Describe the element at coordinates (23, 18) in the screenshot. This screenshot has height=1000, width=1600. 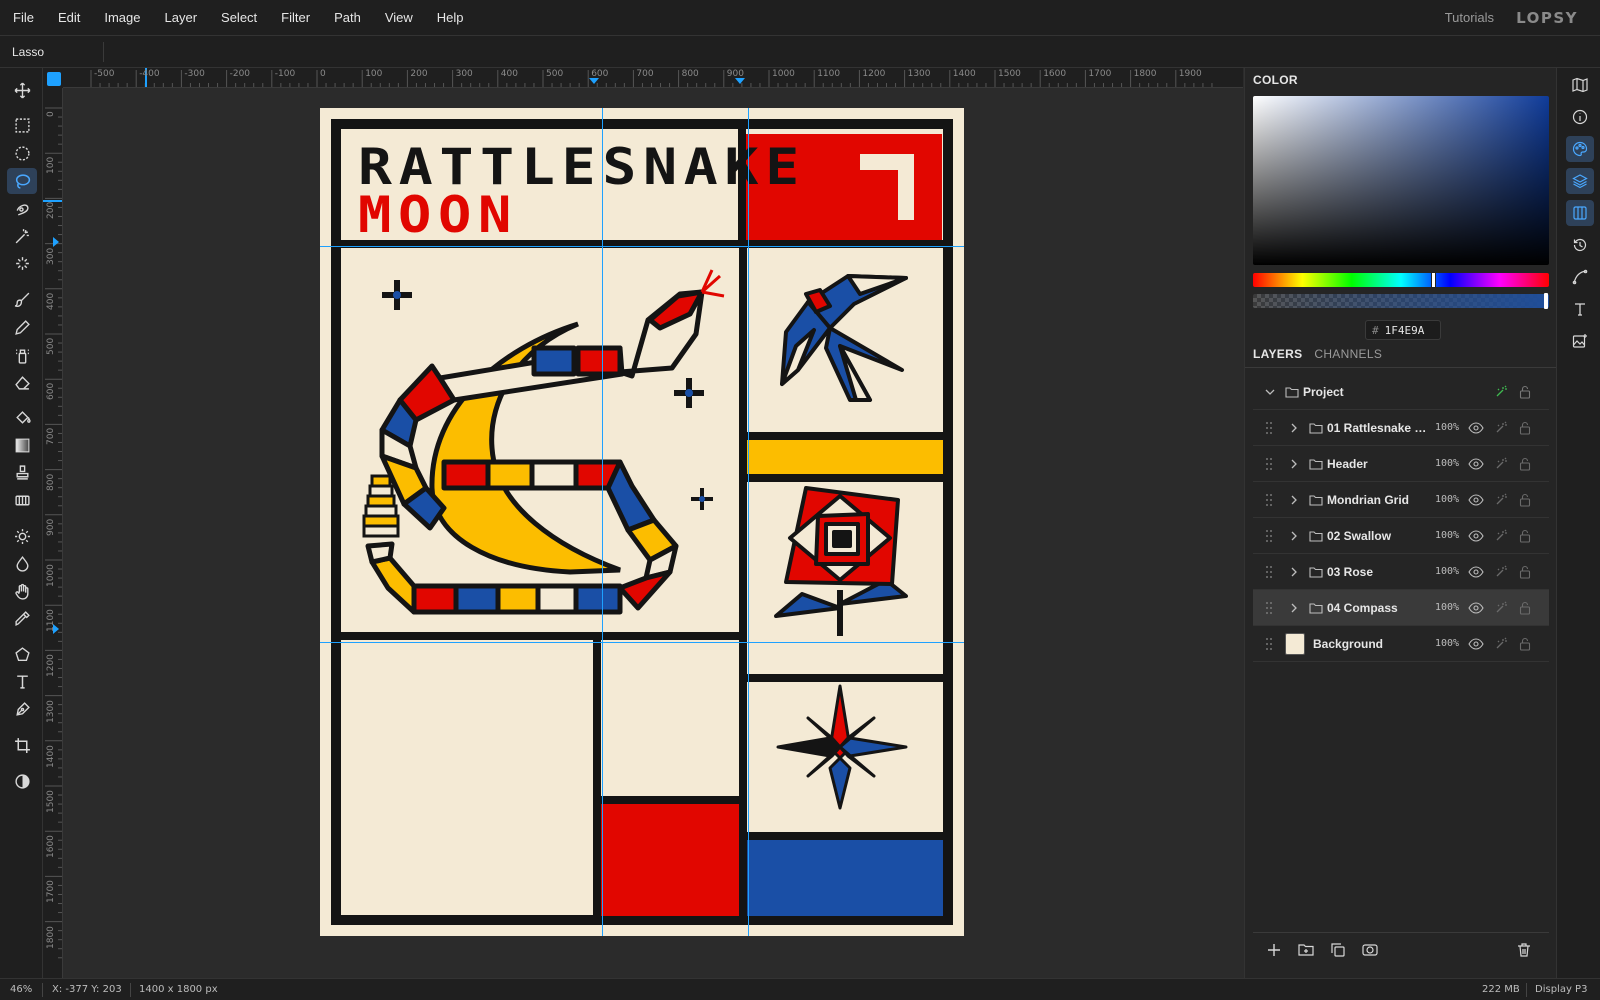
I see `menu-file: File` at that location.